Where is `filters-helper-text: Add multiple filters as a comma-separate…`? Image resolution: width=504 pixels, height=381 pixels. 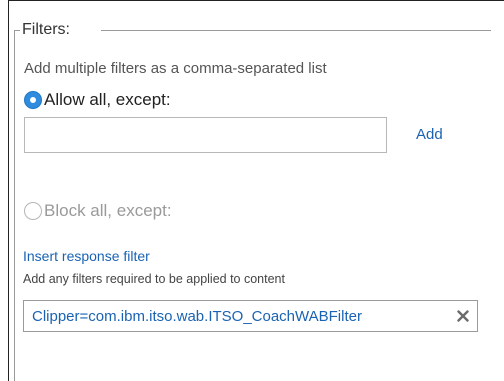
filters-helper-text: Add multiple filters as a comma-separate… is located at coordinates (175, 68).